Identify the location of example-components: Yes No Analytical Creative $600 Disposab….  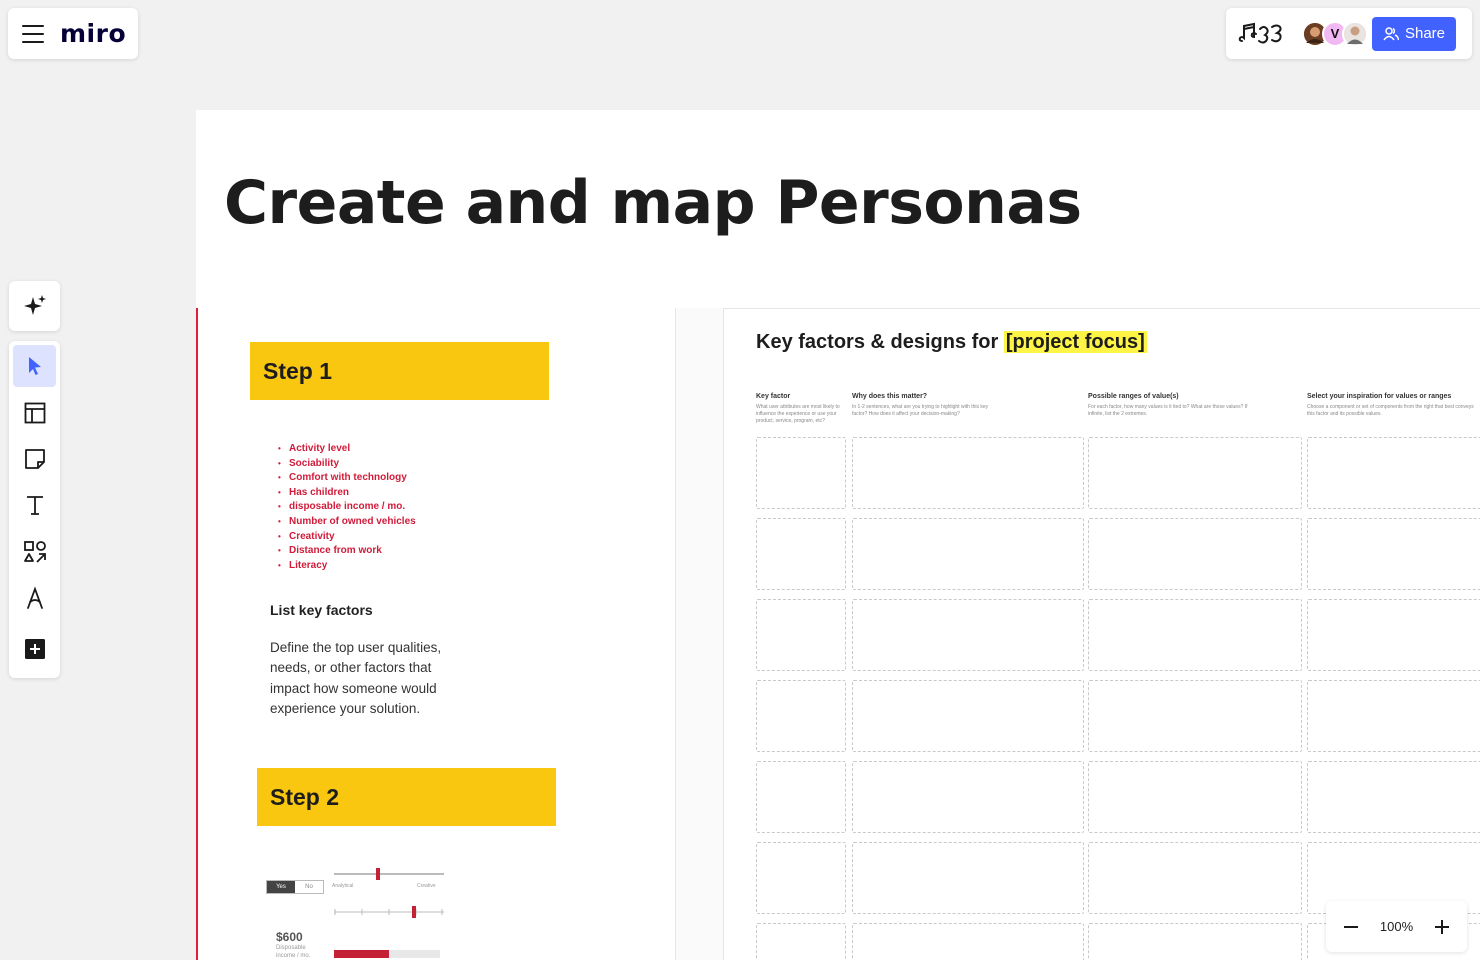
(360, 912).